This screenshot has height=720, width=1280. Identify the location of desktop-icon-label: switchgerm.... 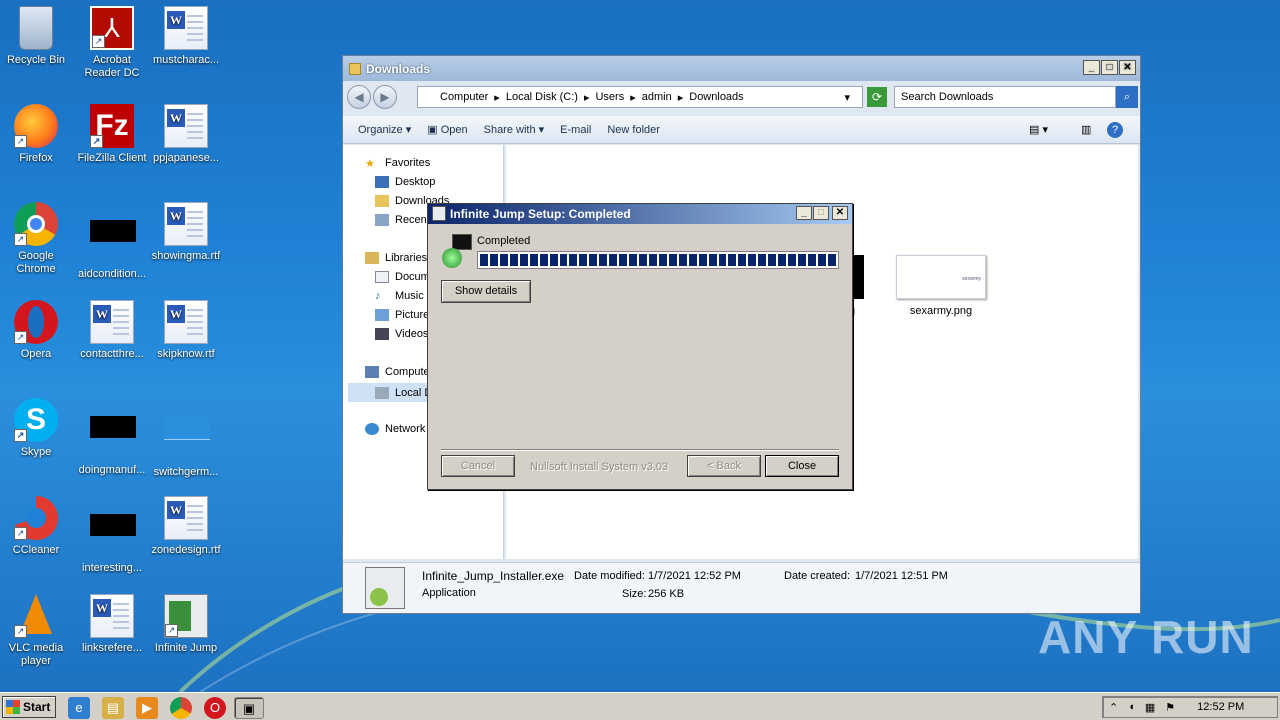
(186, 472).